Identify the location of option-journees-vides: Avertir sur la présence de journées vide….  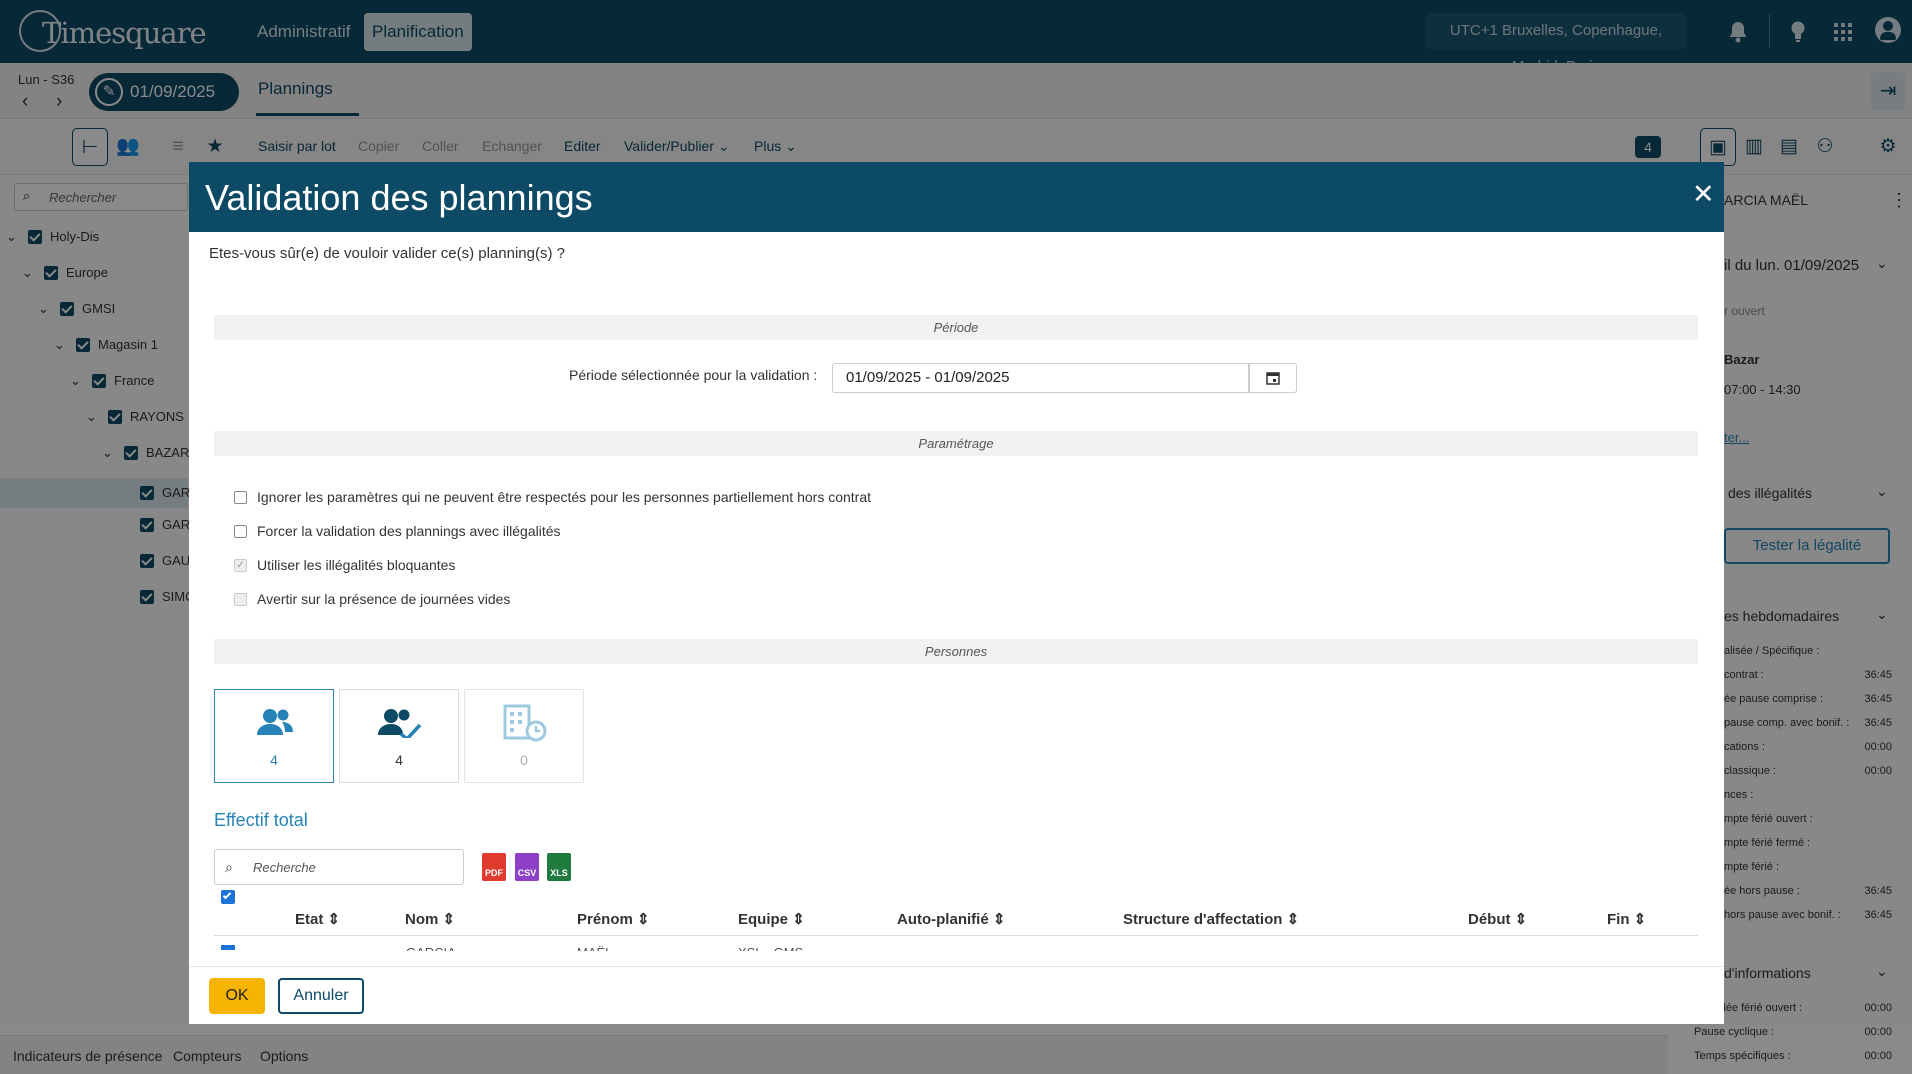
(684, 602).